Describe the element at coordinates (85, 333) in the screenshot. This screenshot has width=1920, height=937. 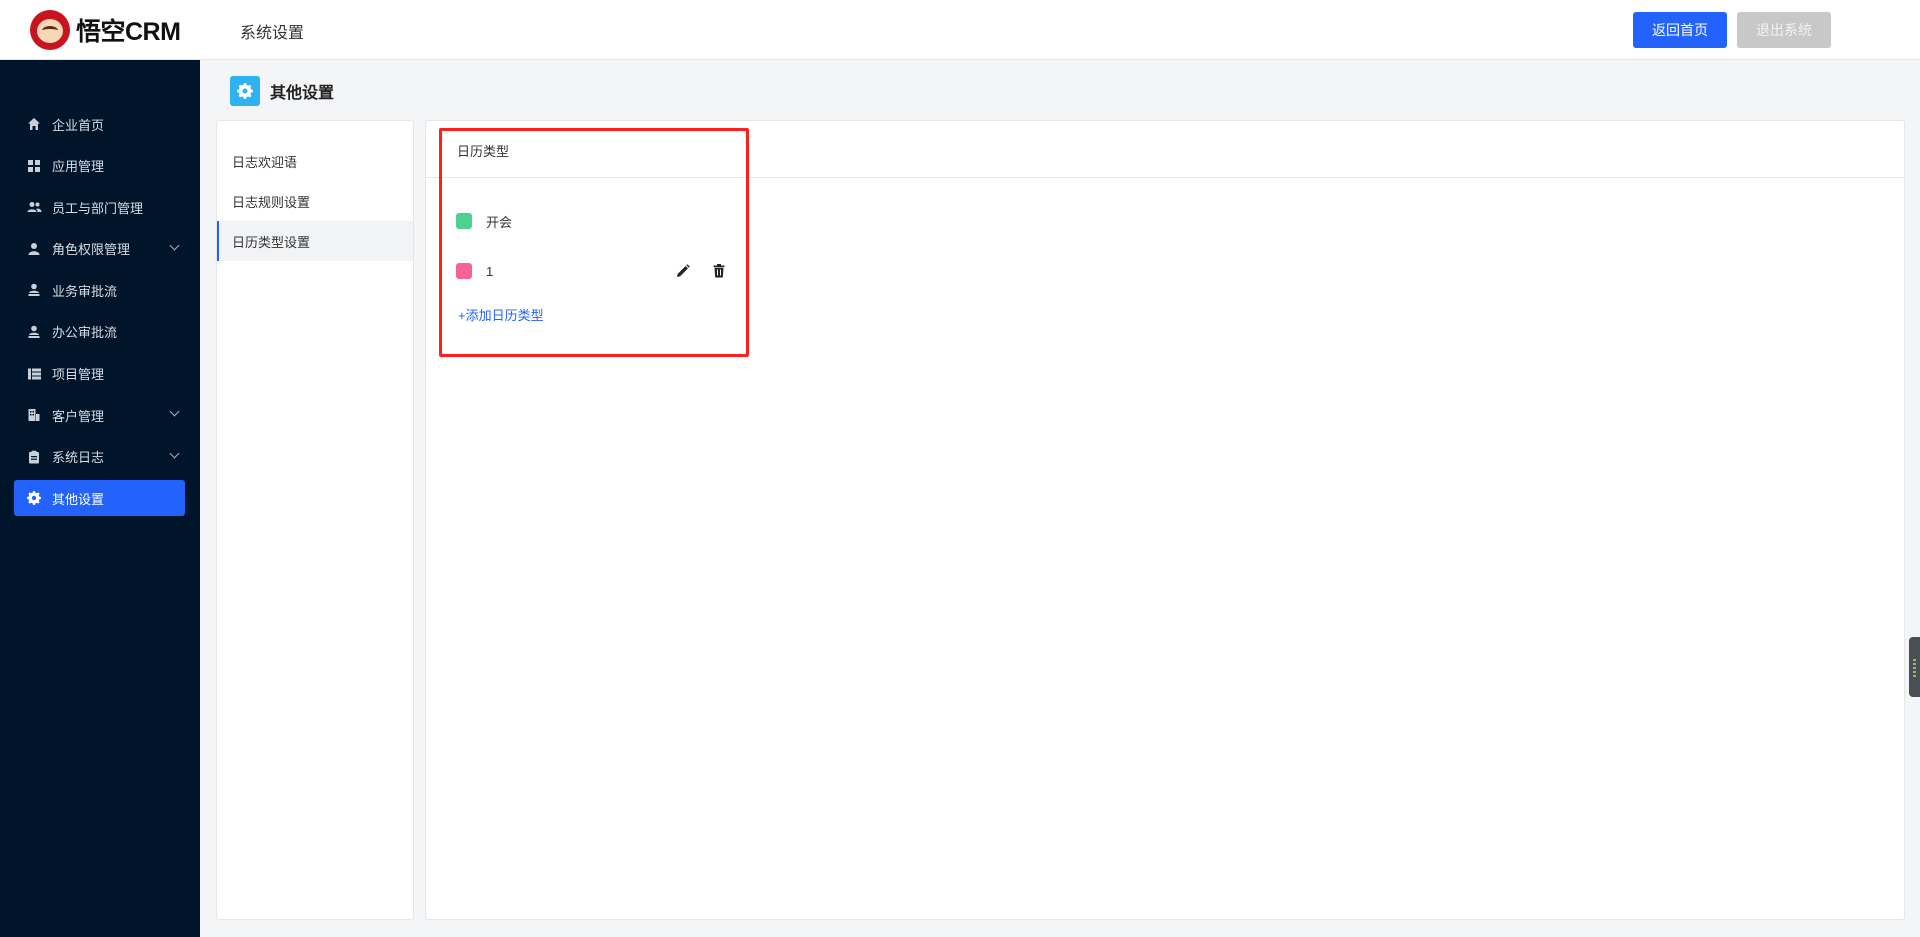
I see `sidebar-item-label: 办公审批流` at that location.